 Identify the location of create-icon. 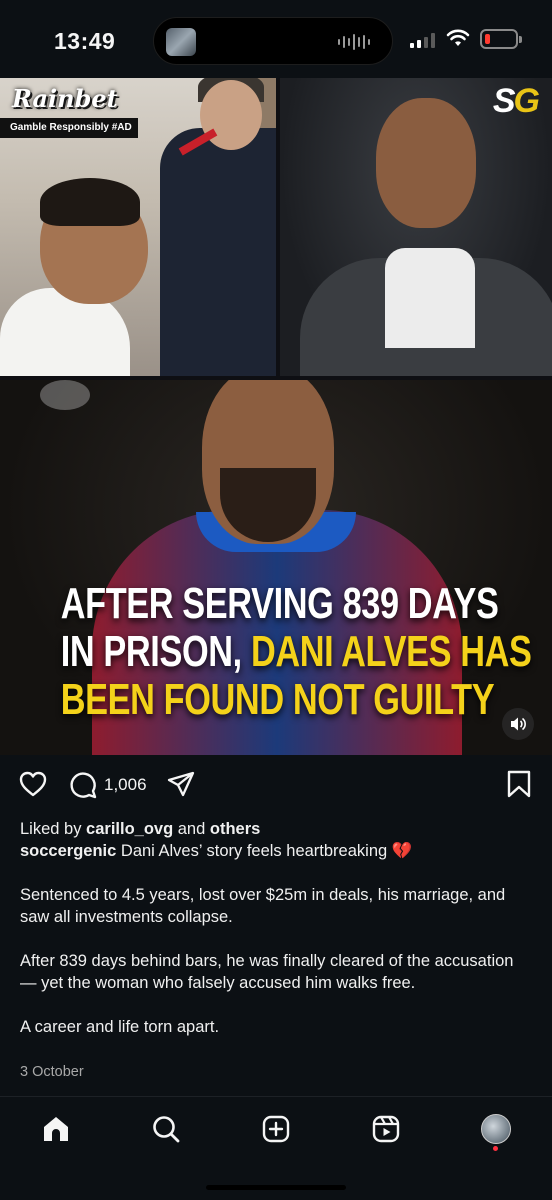
(276, 1129).